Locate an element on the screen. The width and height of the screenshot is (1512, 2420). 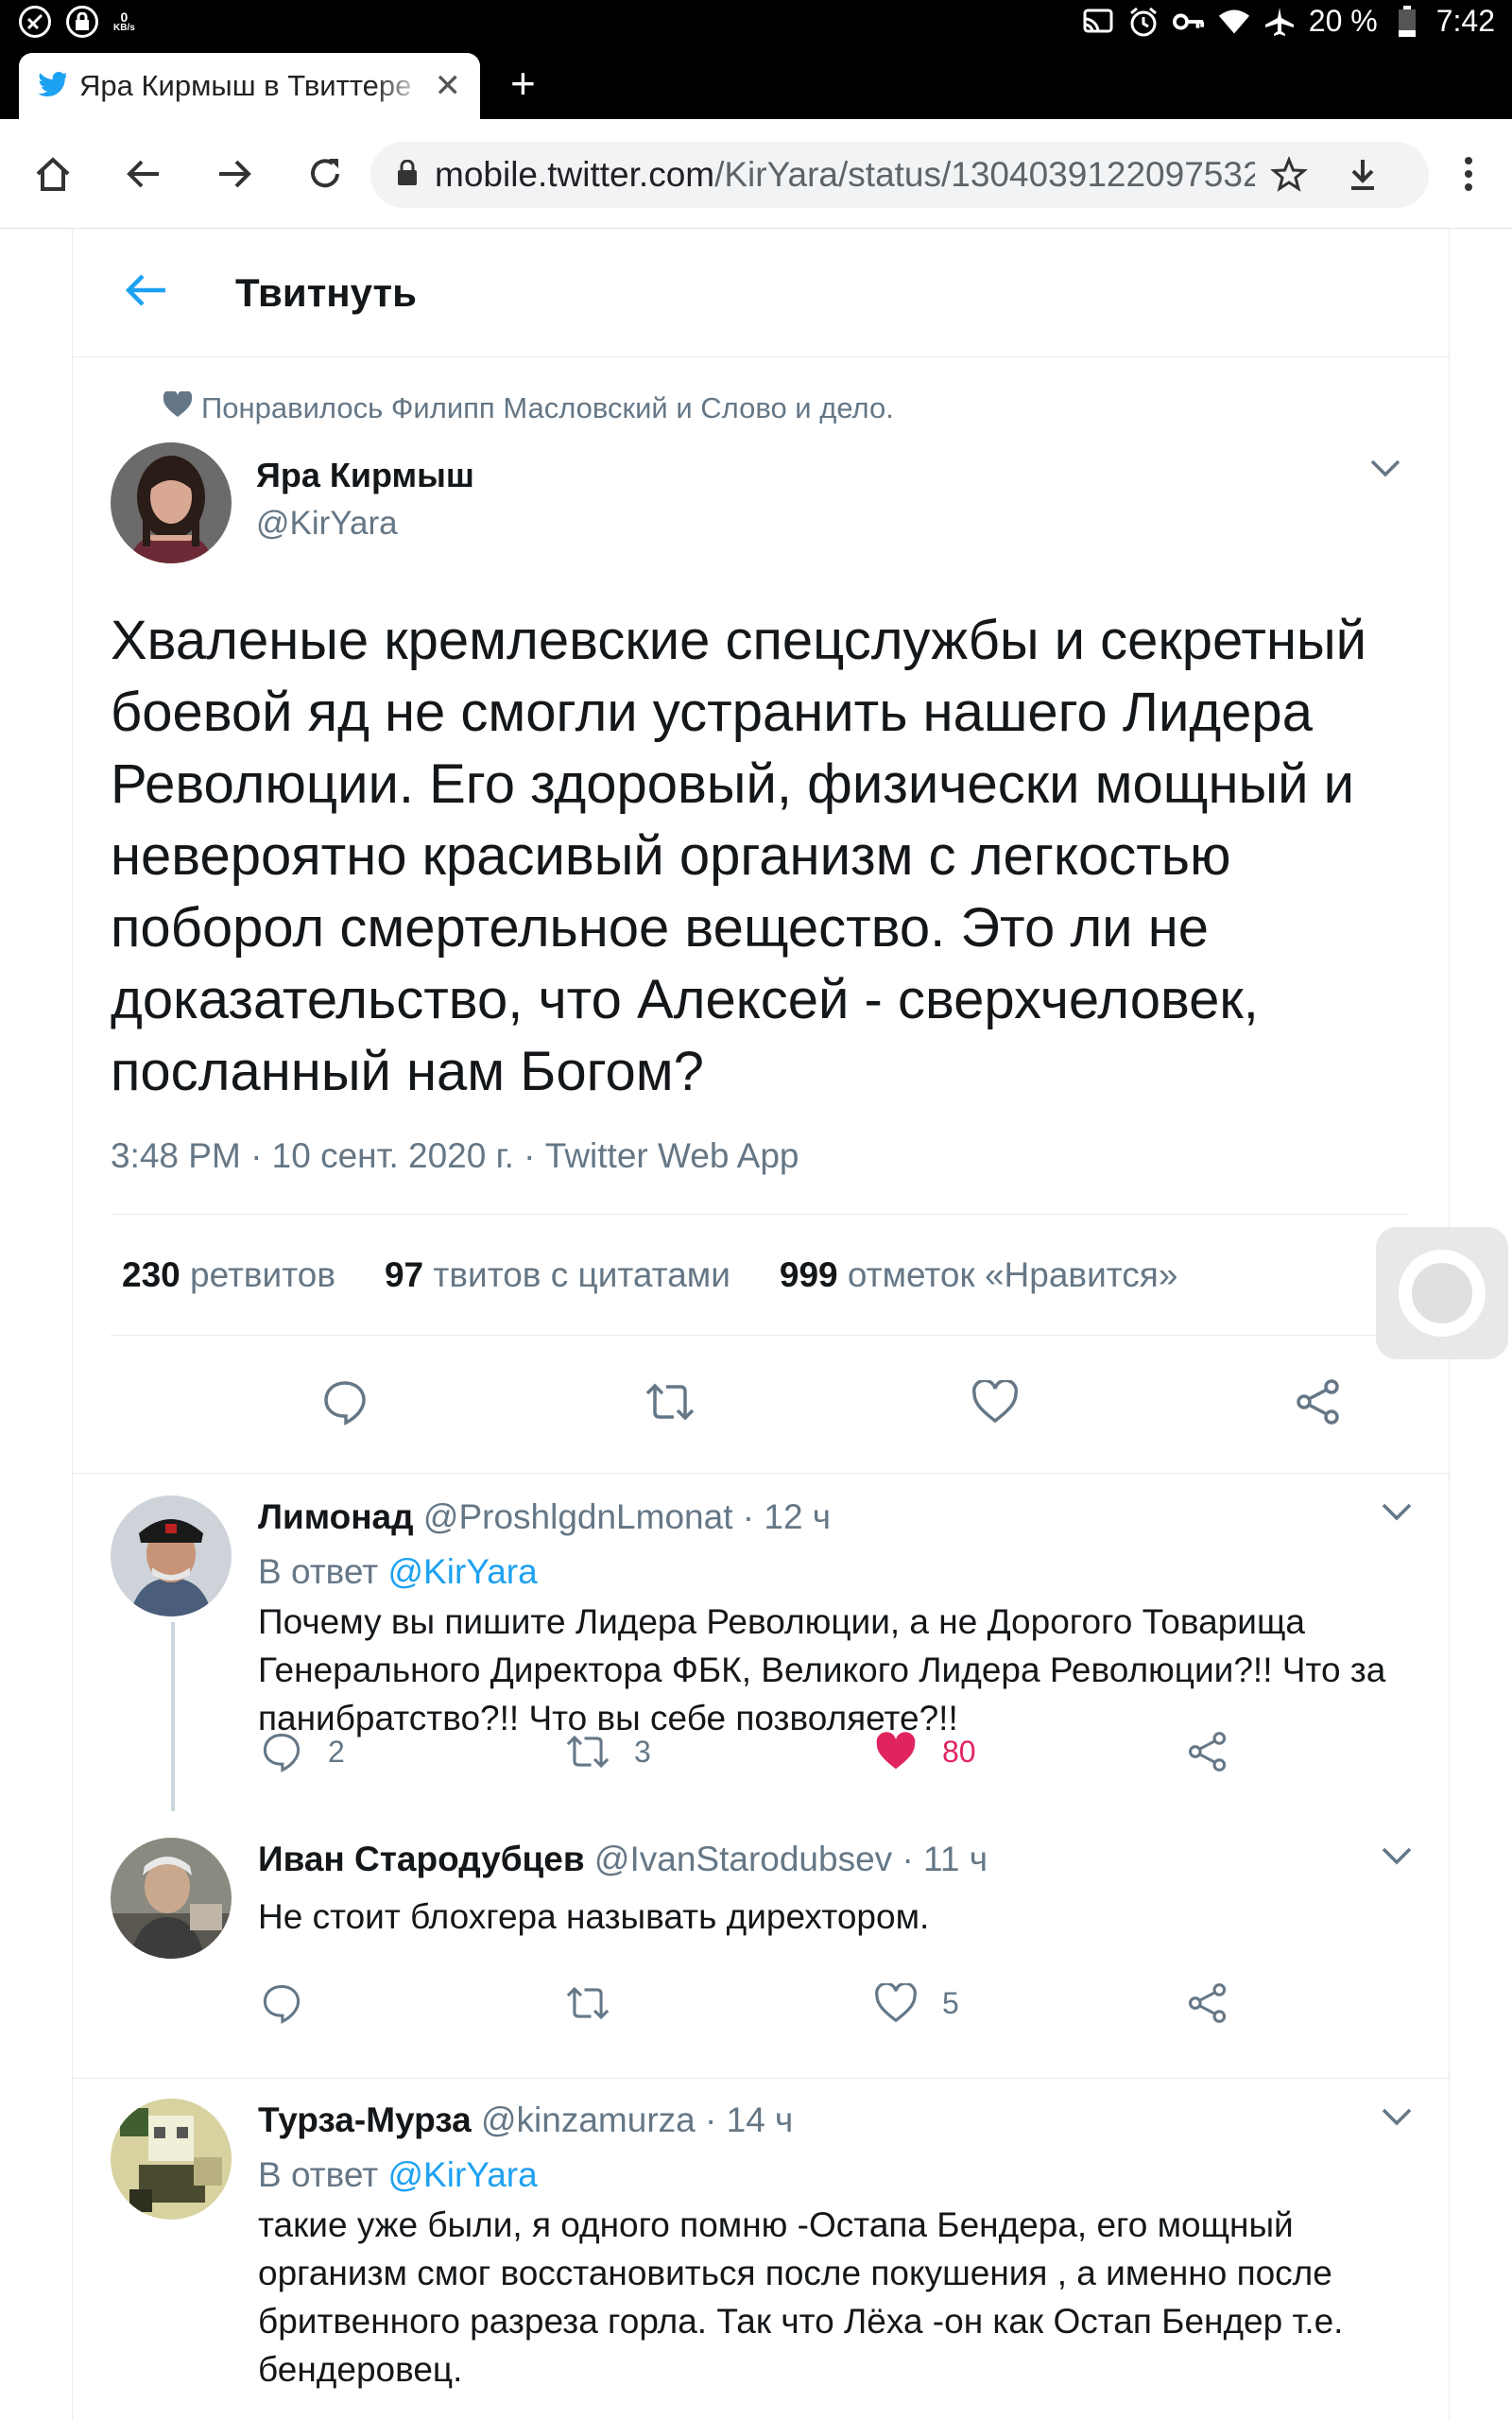
reply-actions: 2 3 80 is located at coordinates (825, 1757).